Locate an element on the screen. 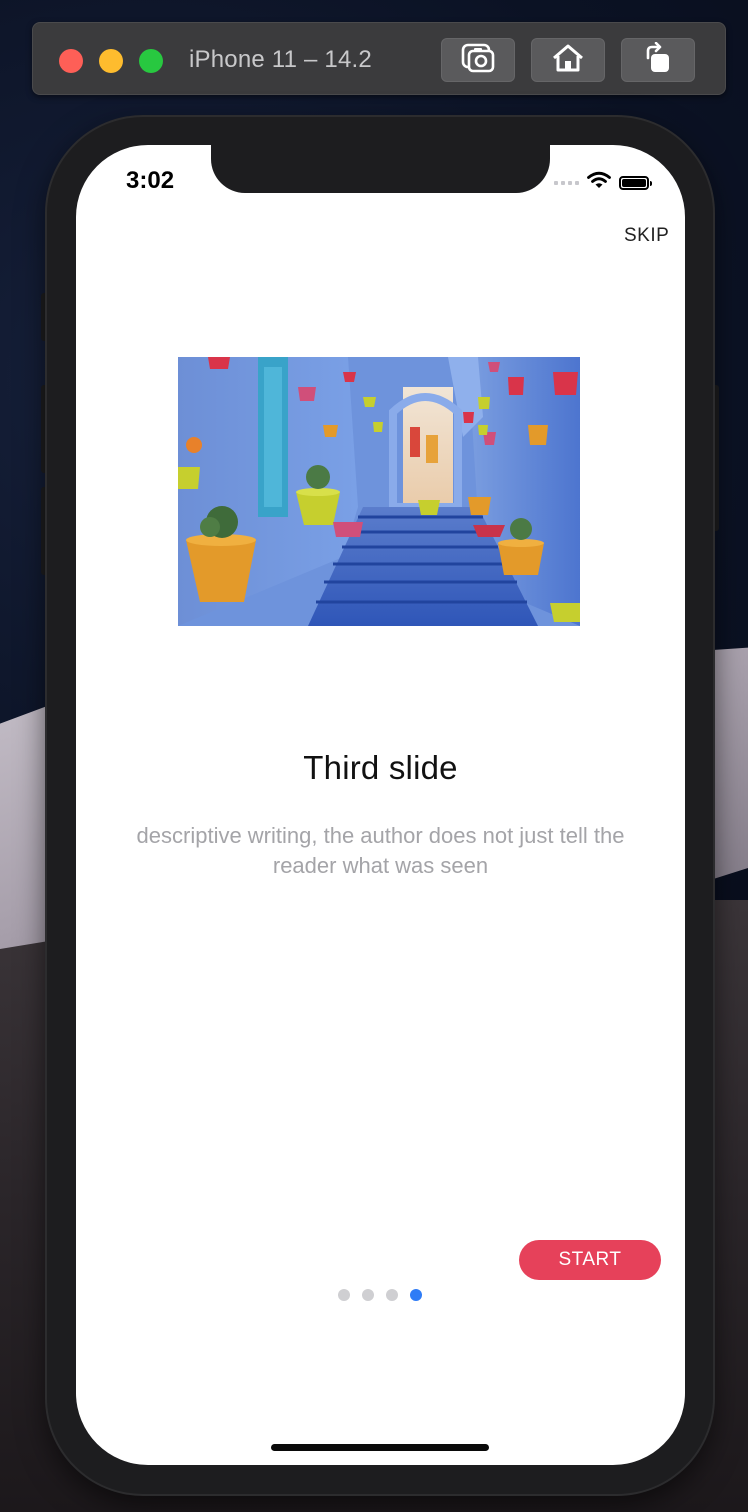  start-button: START is located at coordinates (590, 1260).